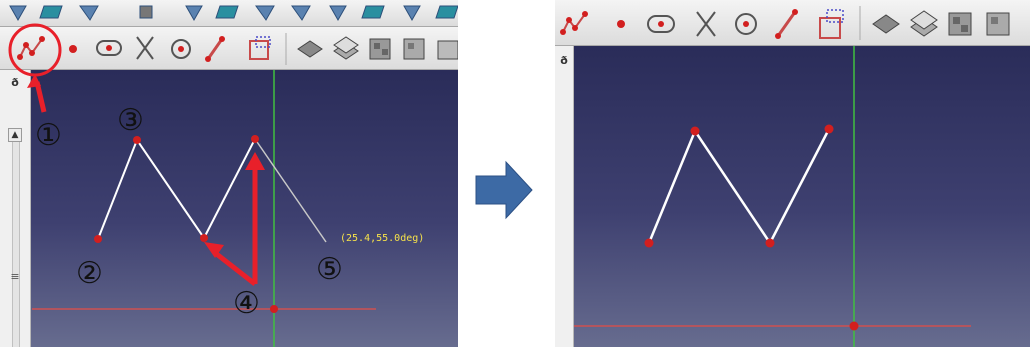 This screenshot has height=347, width=1030. What do you see at coordinates (176, 188) in the screenshot?
I see `polyline-segments` at bounding box center [176, 188].